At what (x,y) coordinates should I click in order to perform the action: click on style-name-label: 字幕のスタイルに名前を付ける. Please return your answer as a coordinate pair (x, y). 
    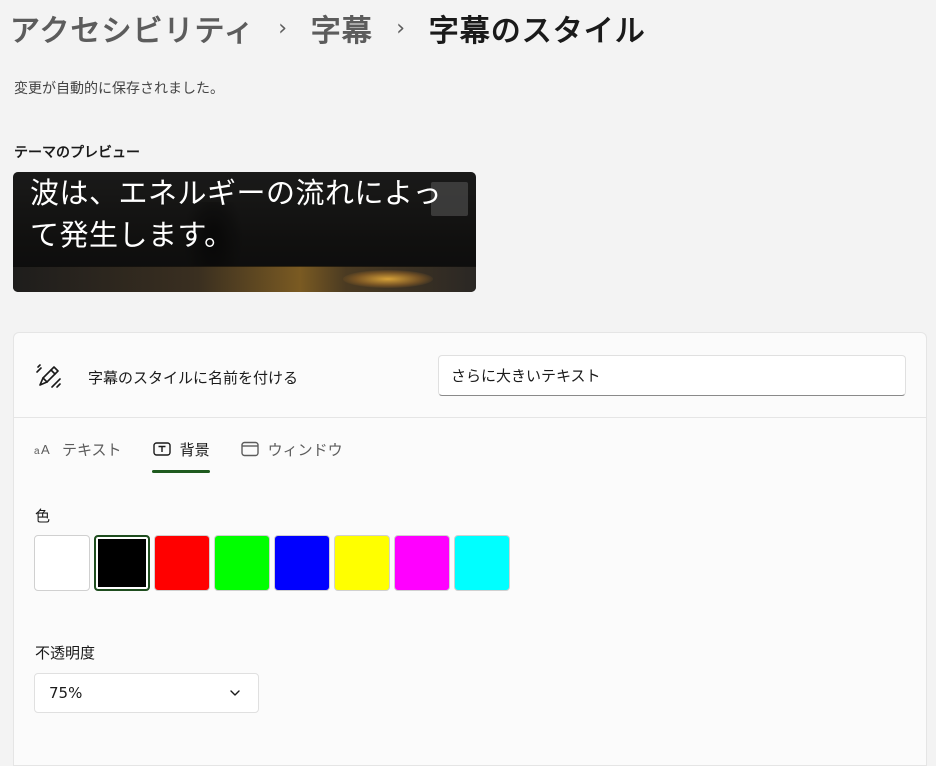
    Looking at the image, I should click on (193, 378).